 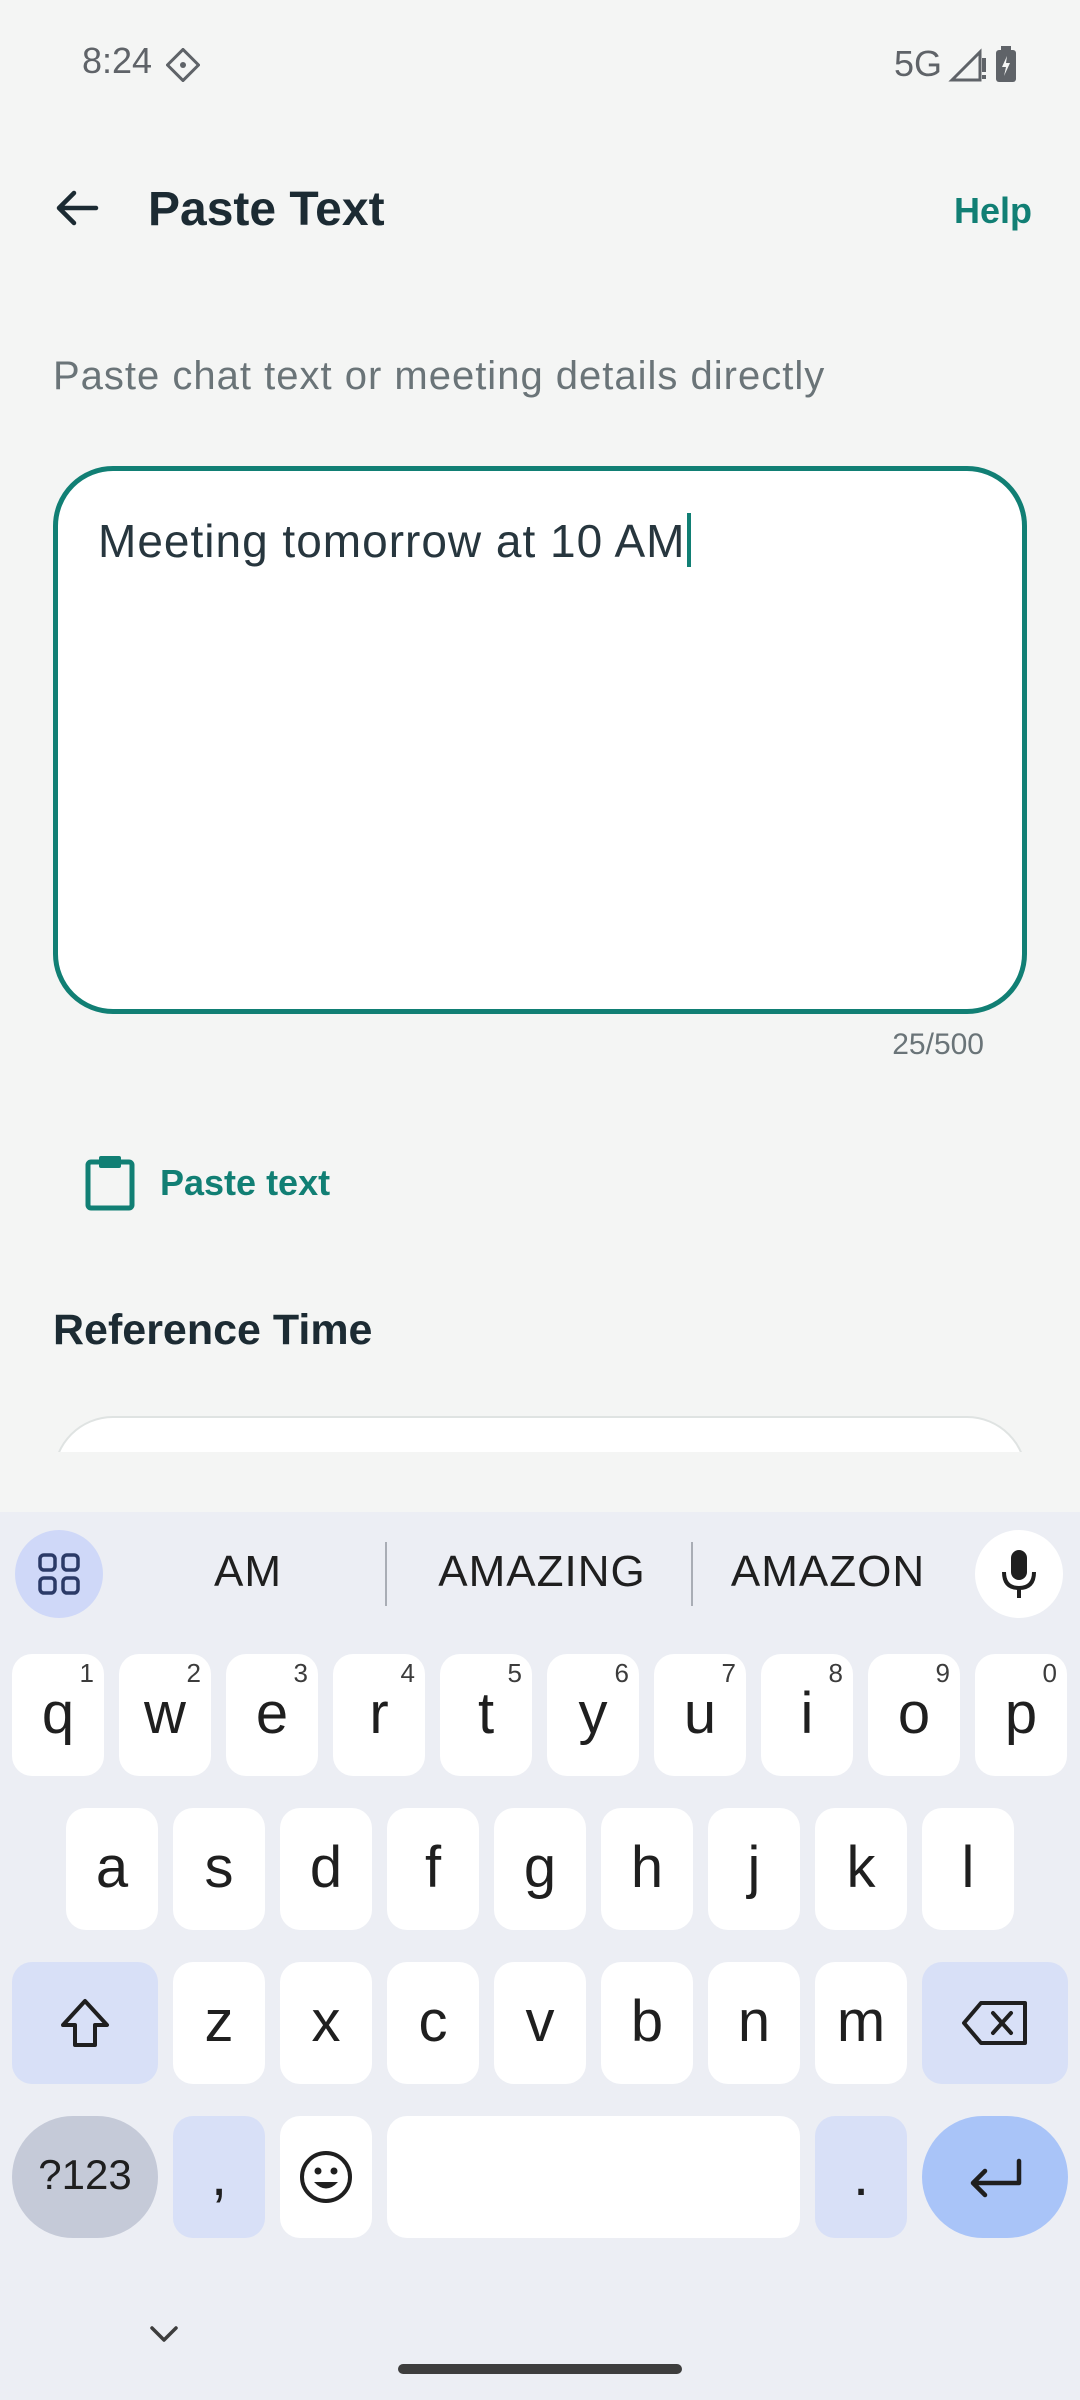 I want to click on location-diamond-icon, so click(x=183, y=65).